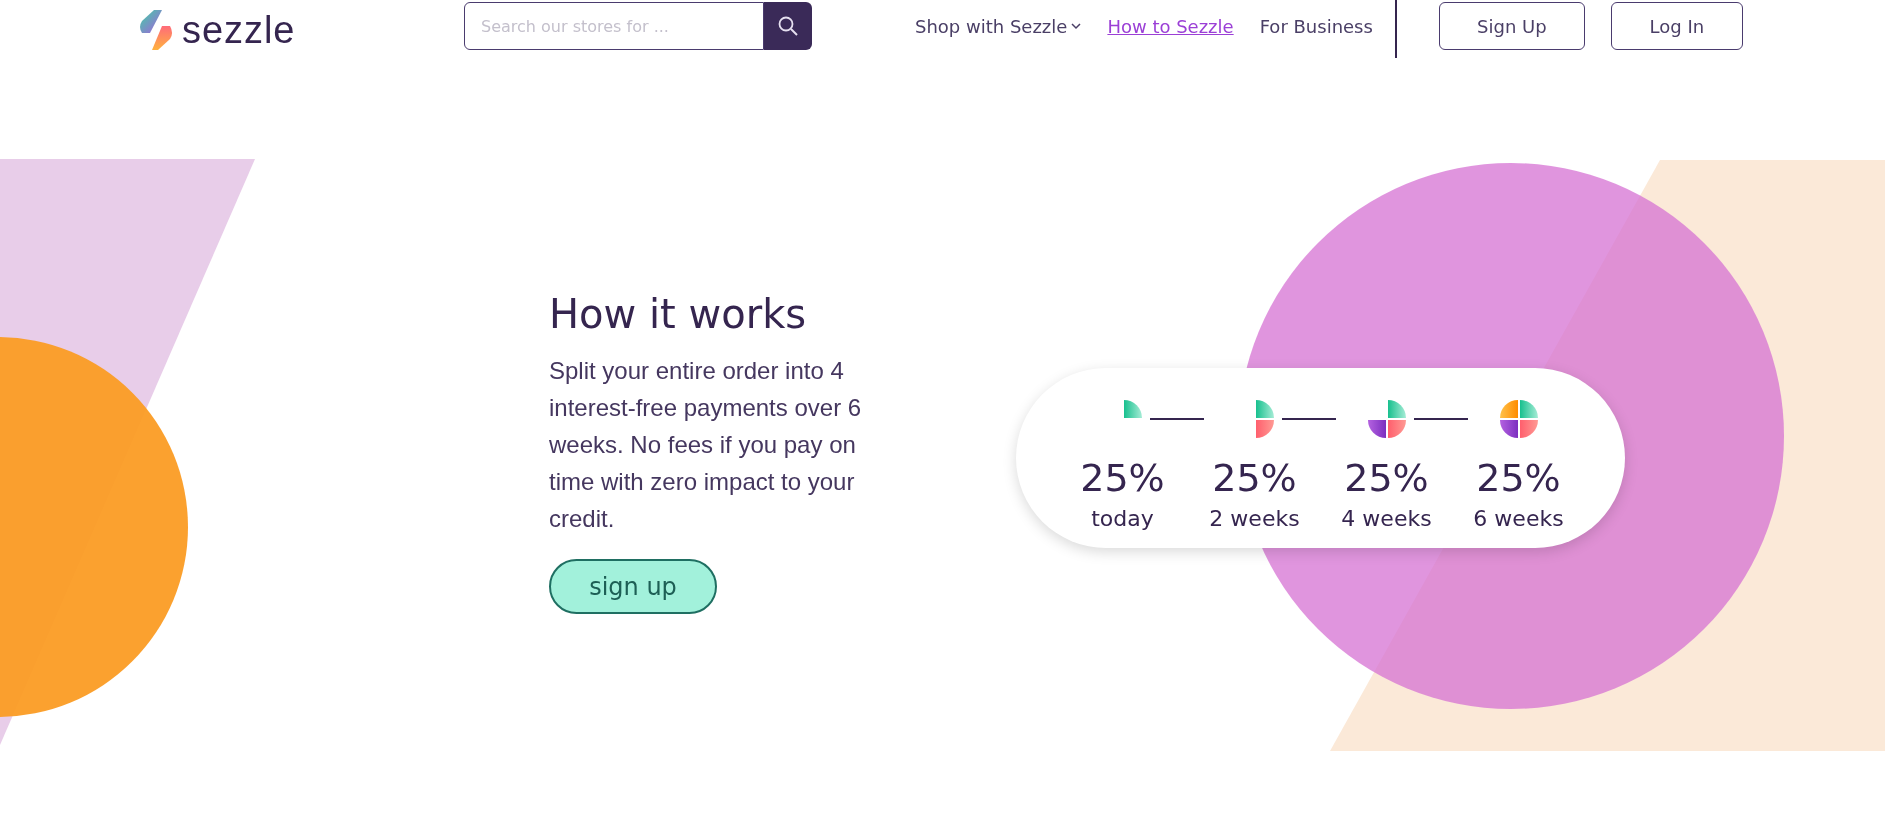 Image resolution: width=1885 pixels, height=821 pixels. Describe the element at coordinates (1170, 26) in the screenshot. I see `nav-link: How to Sezzle` at that location.